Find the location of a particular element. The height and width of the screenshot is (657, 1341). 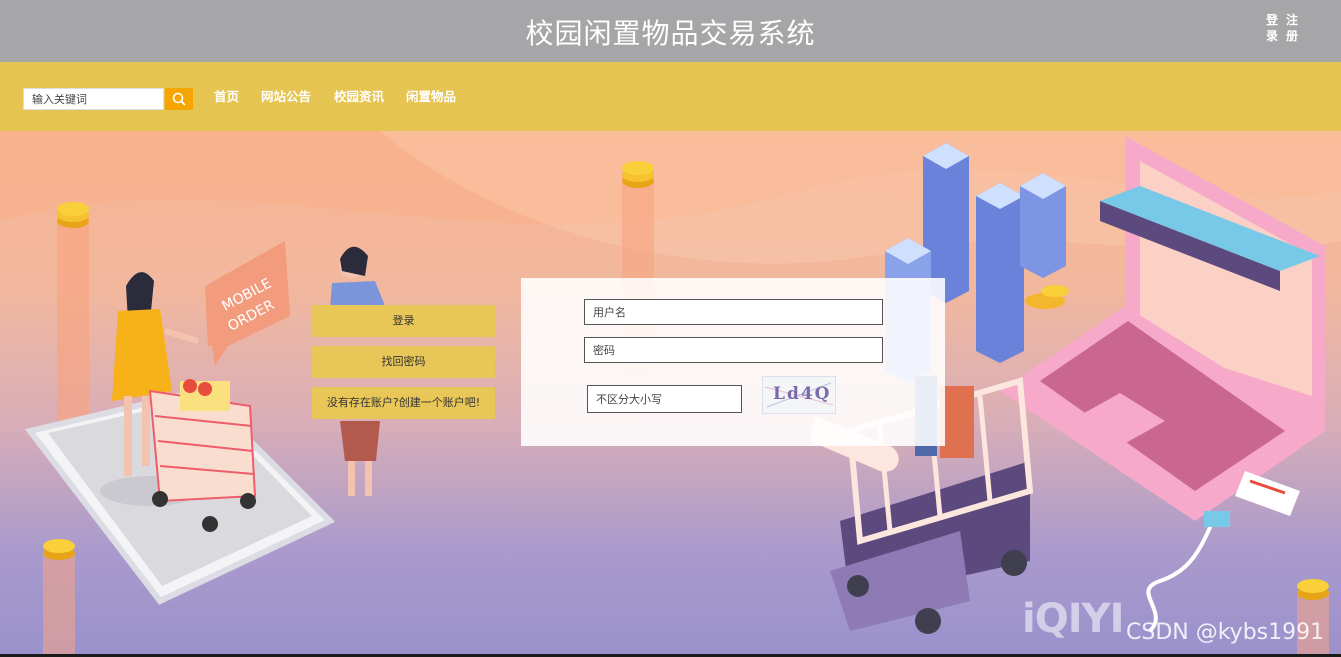

search-button is located at coordinates (179, 99).